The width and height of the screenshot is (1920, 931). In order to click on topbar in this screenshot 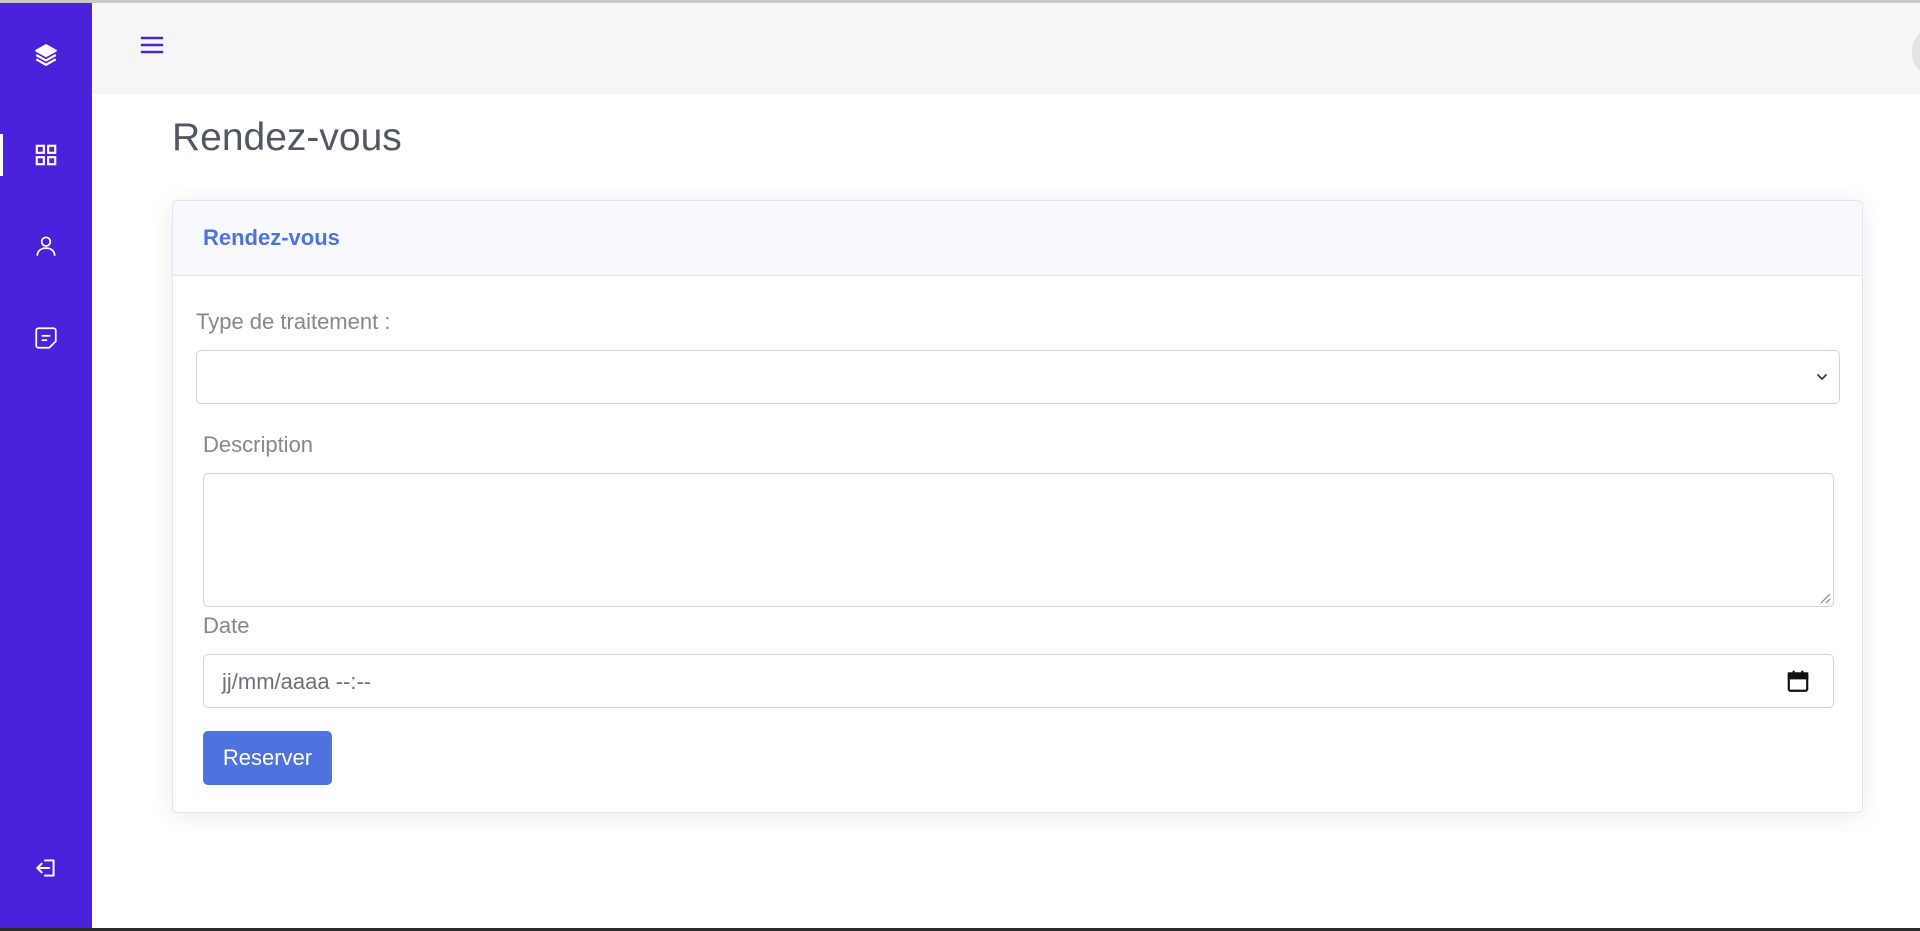, I will do `click(1006, 48)`.